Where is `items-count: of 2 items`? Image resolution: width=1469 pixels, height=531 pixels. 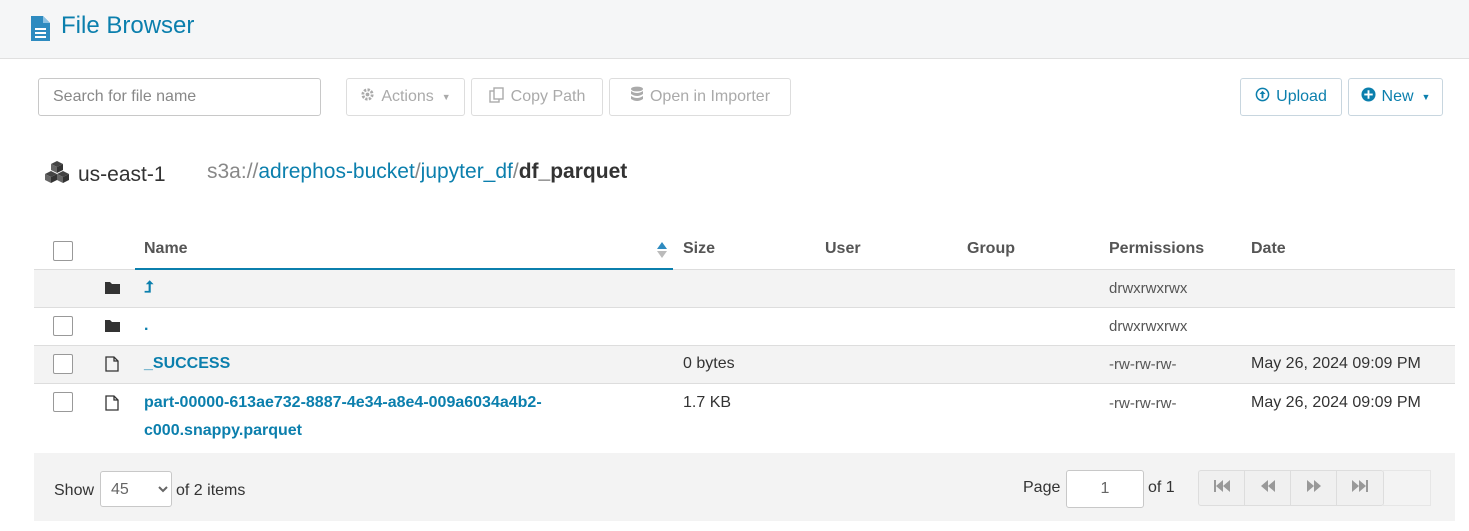
items-count: of 2 items is located at coordinates (211, 490).